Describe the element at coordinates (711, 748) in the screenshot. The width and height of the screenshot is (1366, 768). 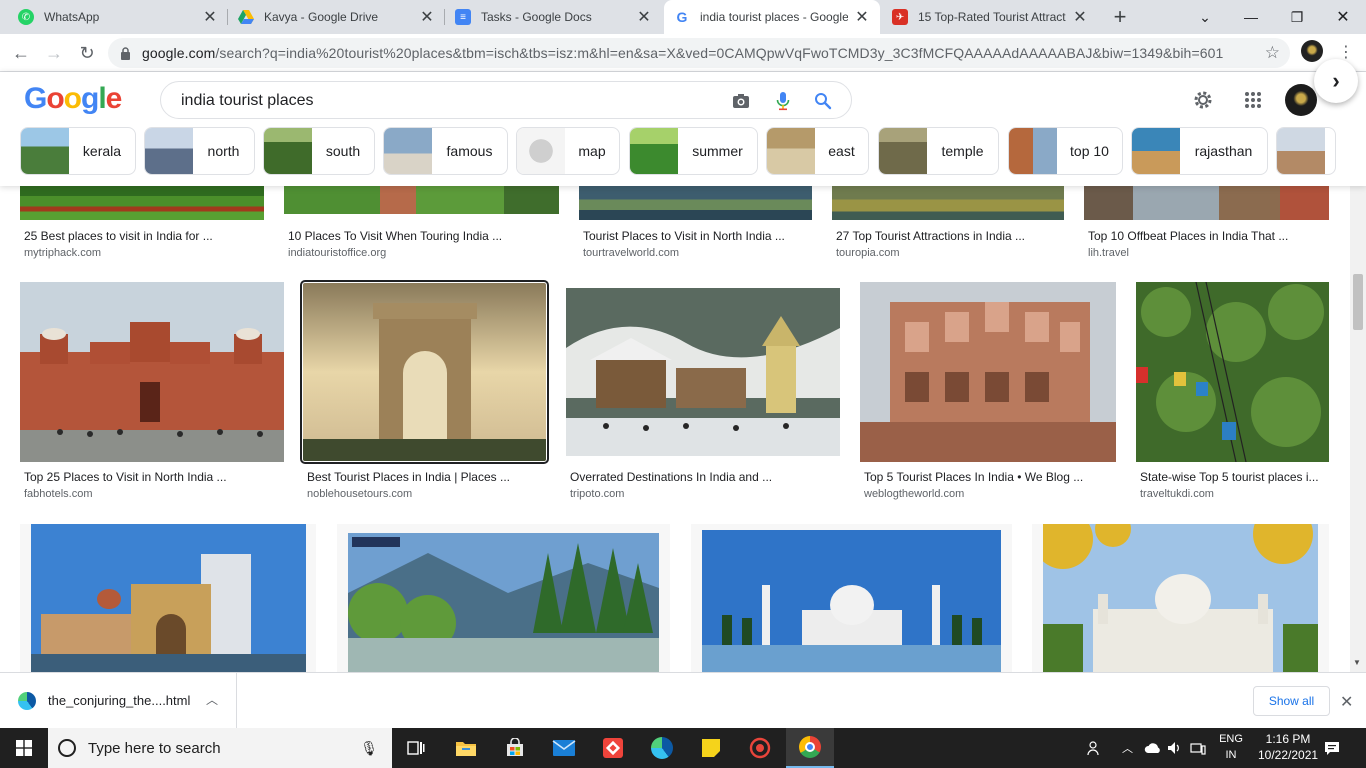
I see `sticky-notes-icon` at that location.